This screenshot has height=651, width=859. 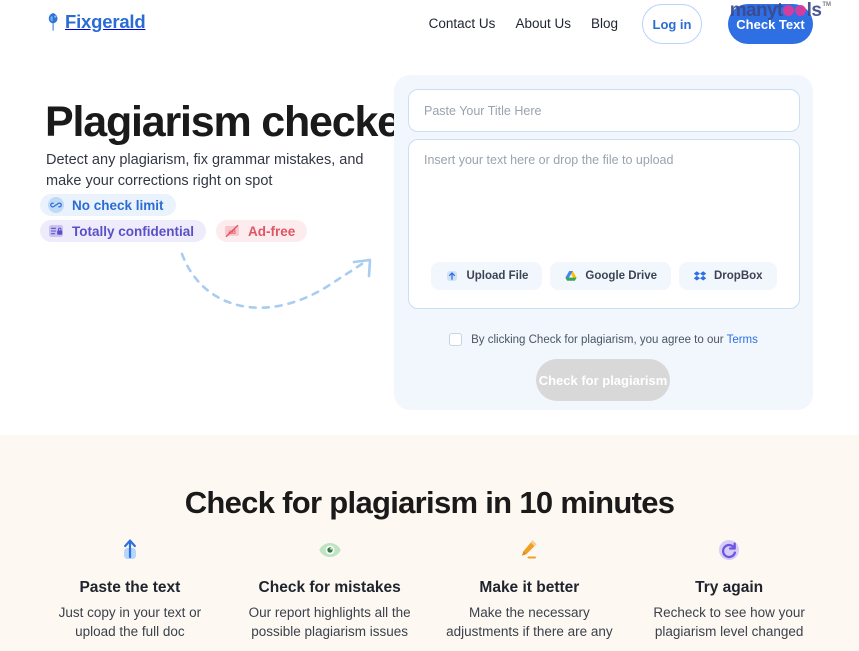 I want to click on dropbox-button: DropBox, so click(x=728, y=276).